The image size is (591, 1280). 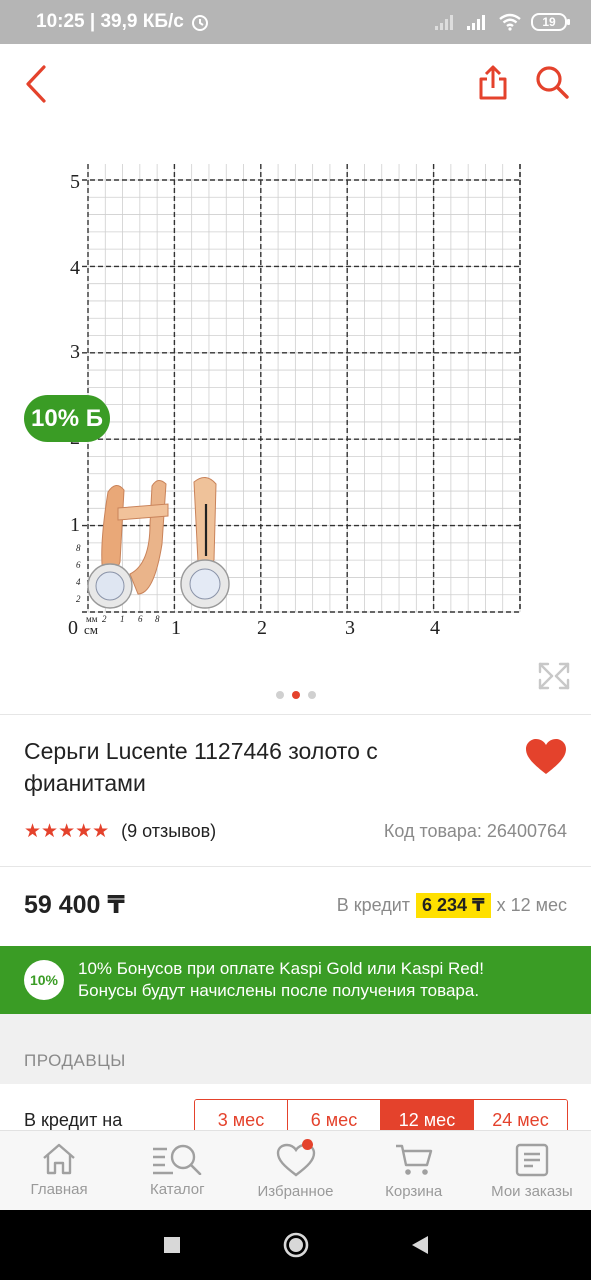 I want to click on bonus-badge: 10% Б, so click(x=67, y=418).